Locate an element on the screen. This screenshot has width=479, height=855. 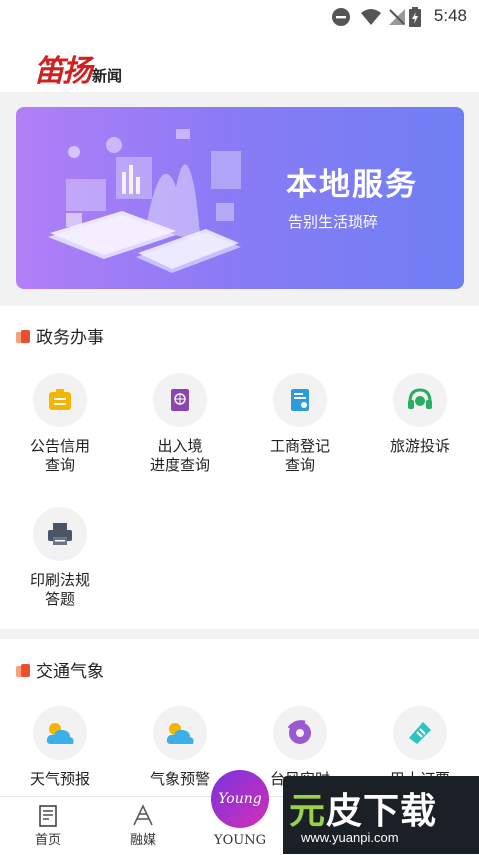
watermark-brand: 元皮下载 is located at coordinates (363, 808).